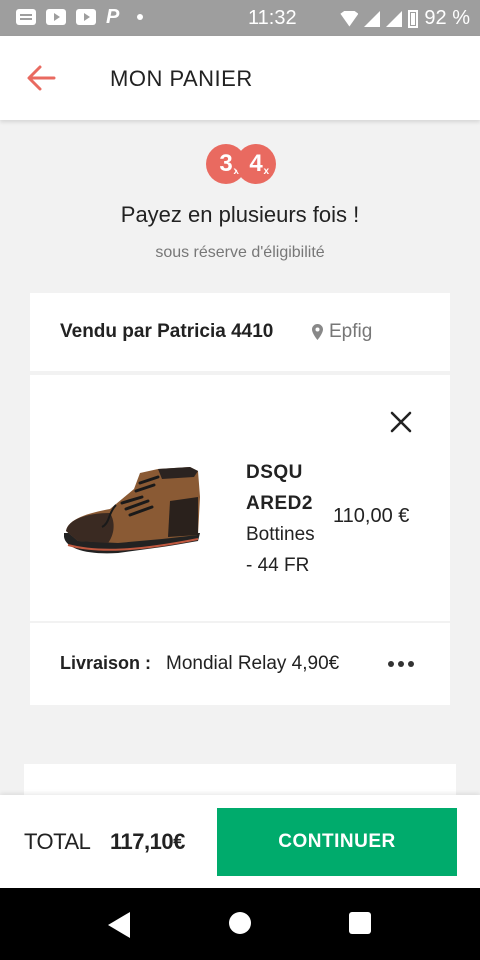 The image size is (480, 960). What do you see at coordinates (337, 842) in the screenshot?
I see `continue-button: CONTINUER` at bounding box center [337, 842].